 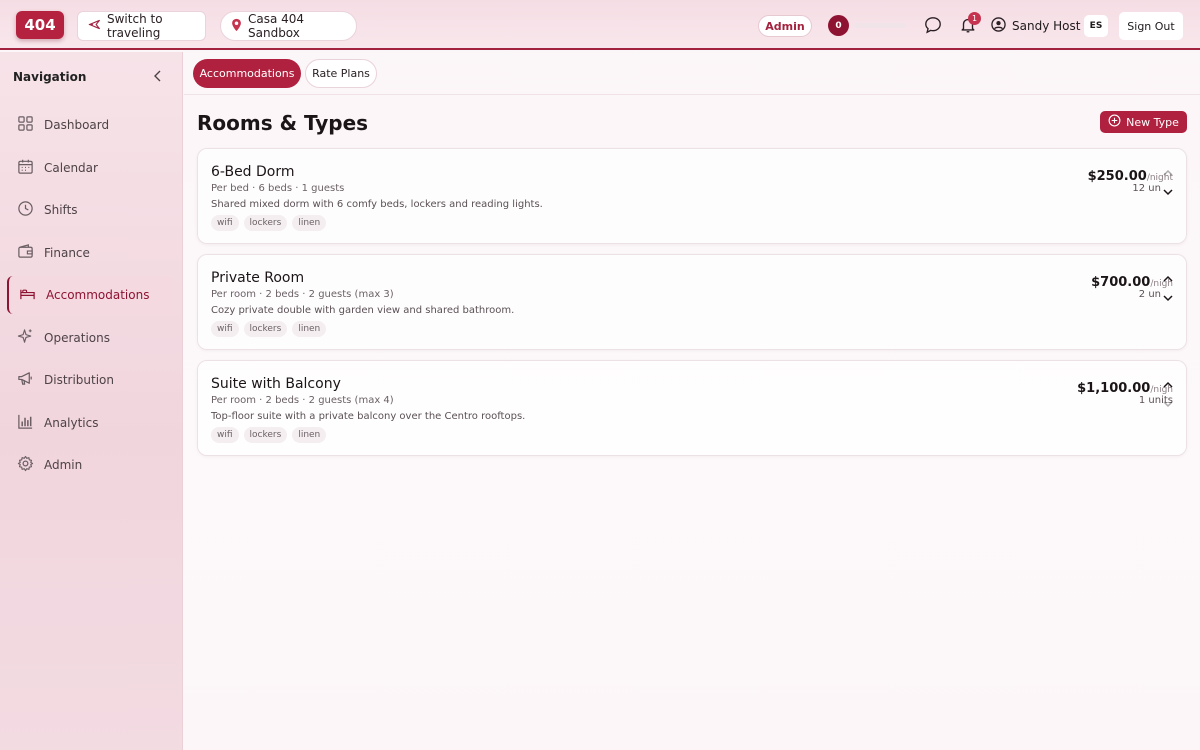 What do you see at coordinates (77, 338) in the screenshot?
I see `sidebar-item-label: Operations` at bounding box center [77, 338].